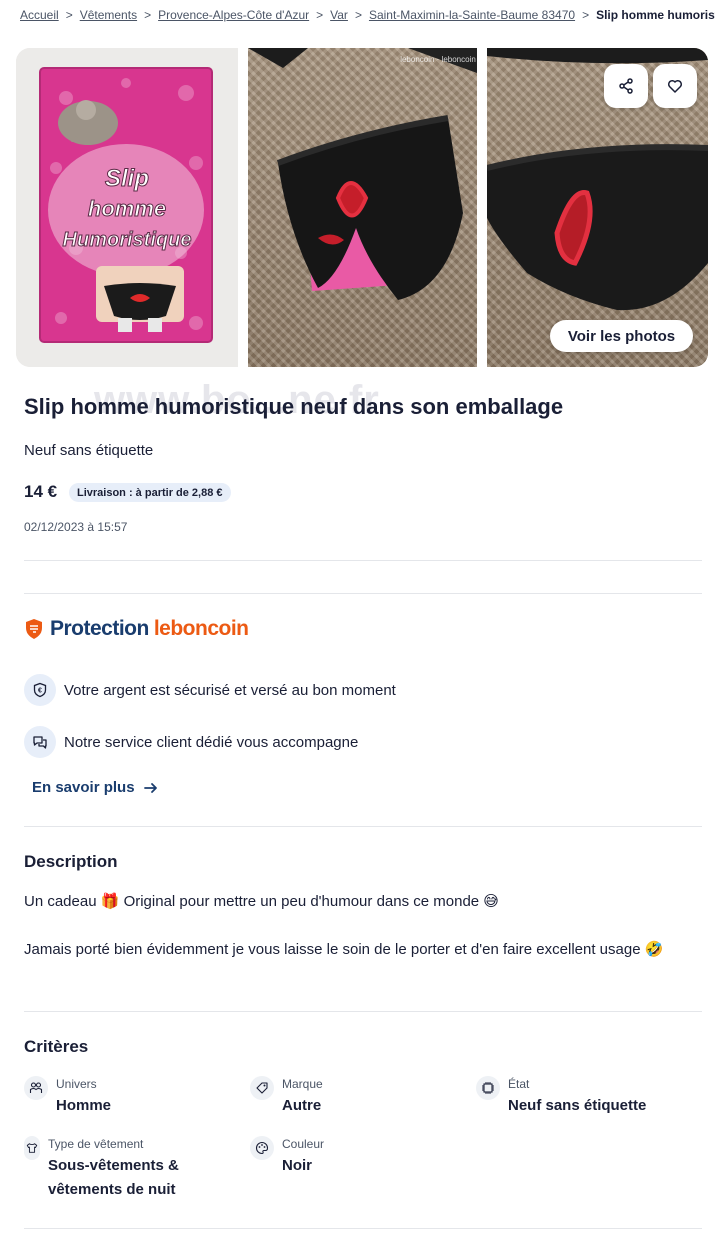  What do you see at coordinates (339, 15) in the screenshot?
I see `breadcrumb-link-departement: Var` at bounding box center [339, 15].